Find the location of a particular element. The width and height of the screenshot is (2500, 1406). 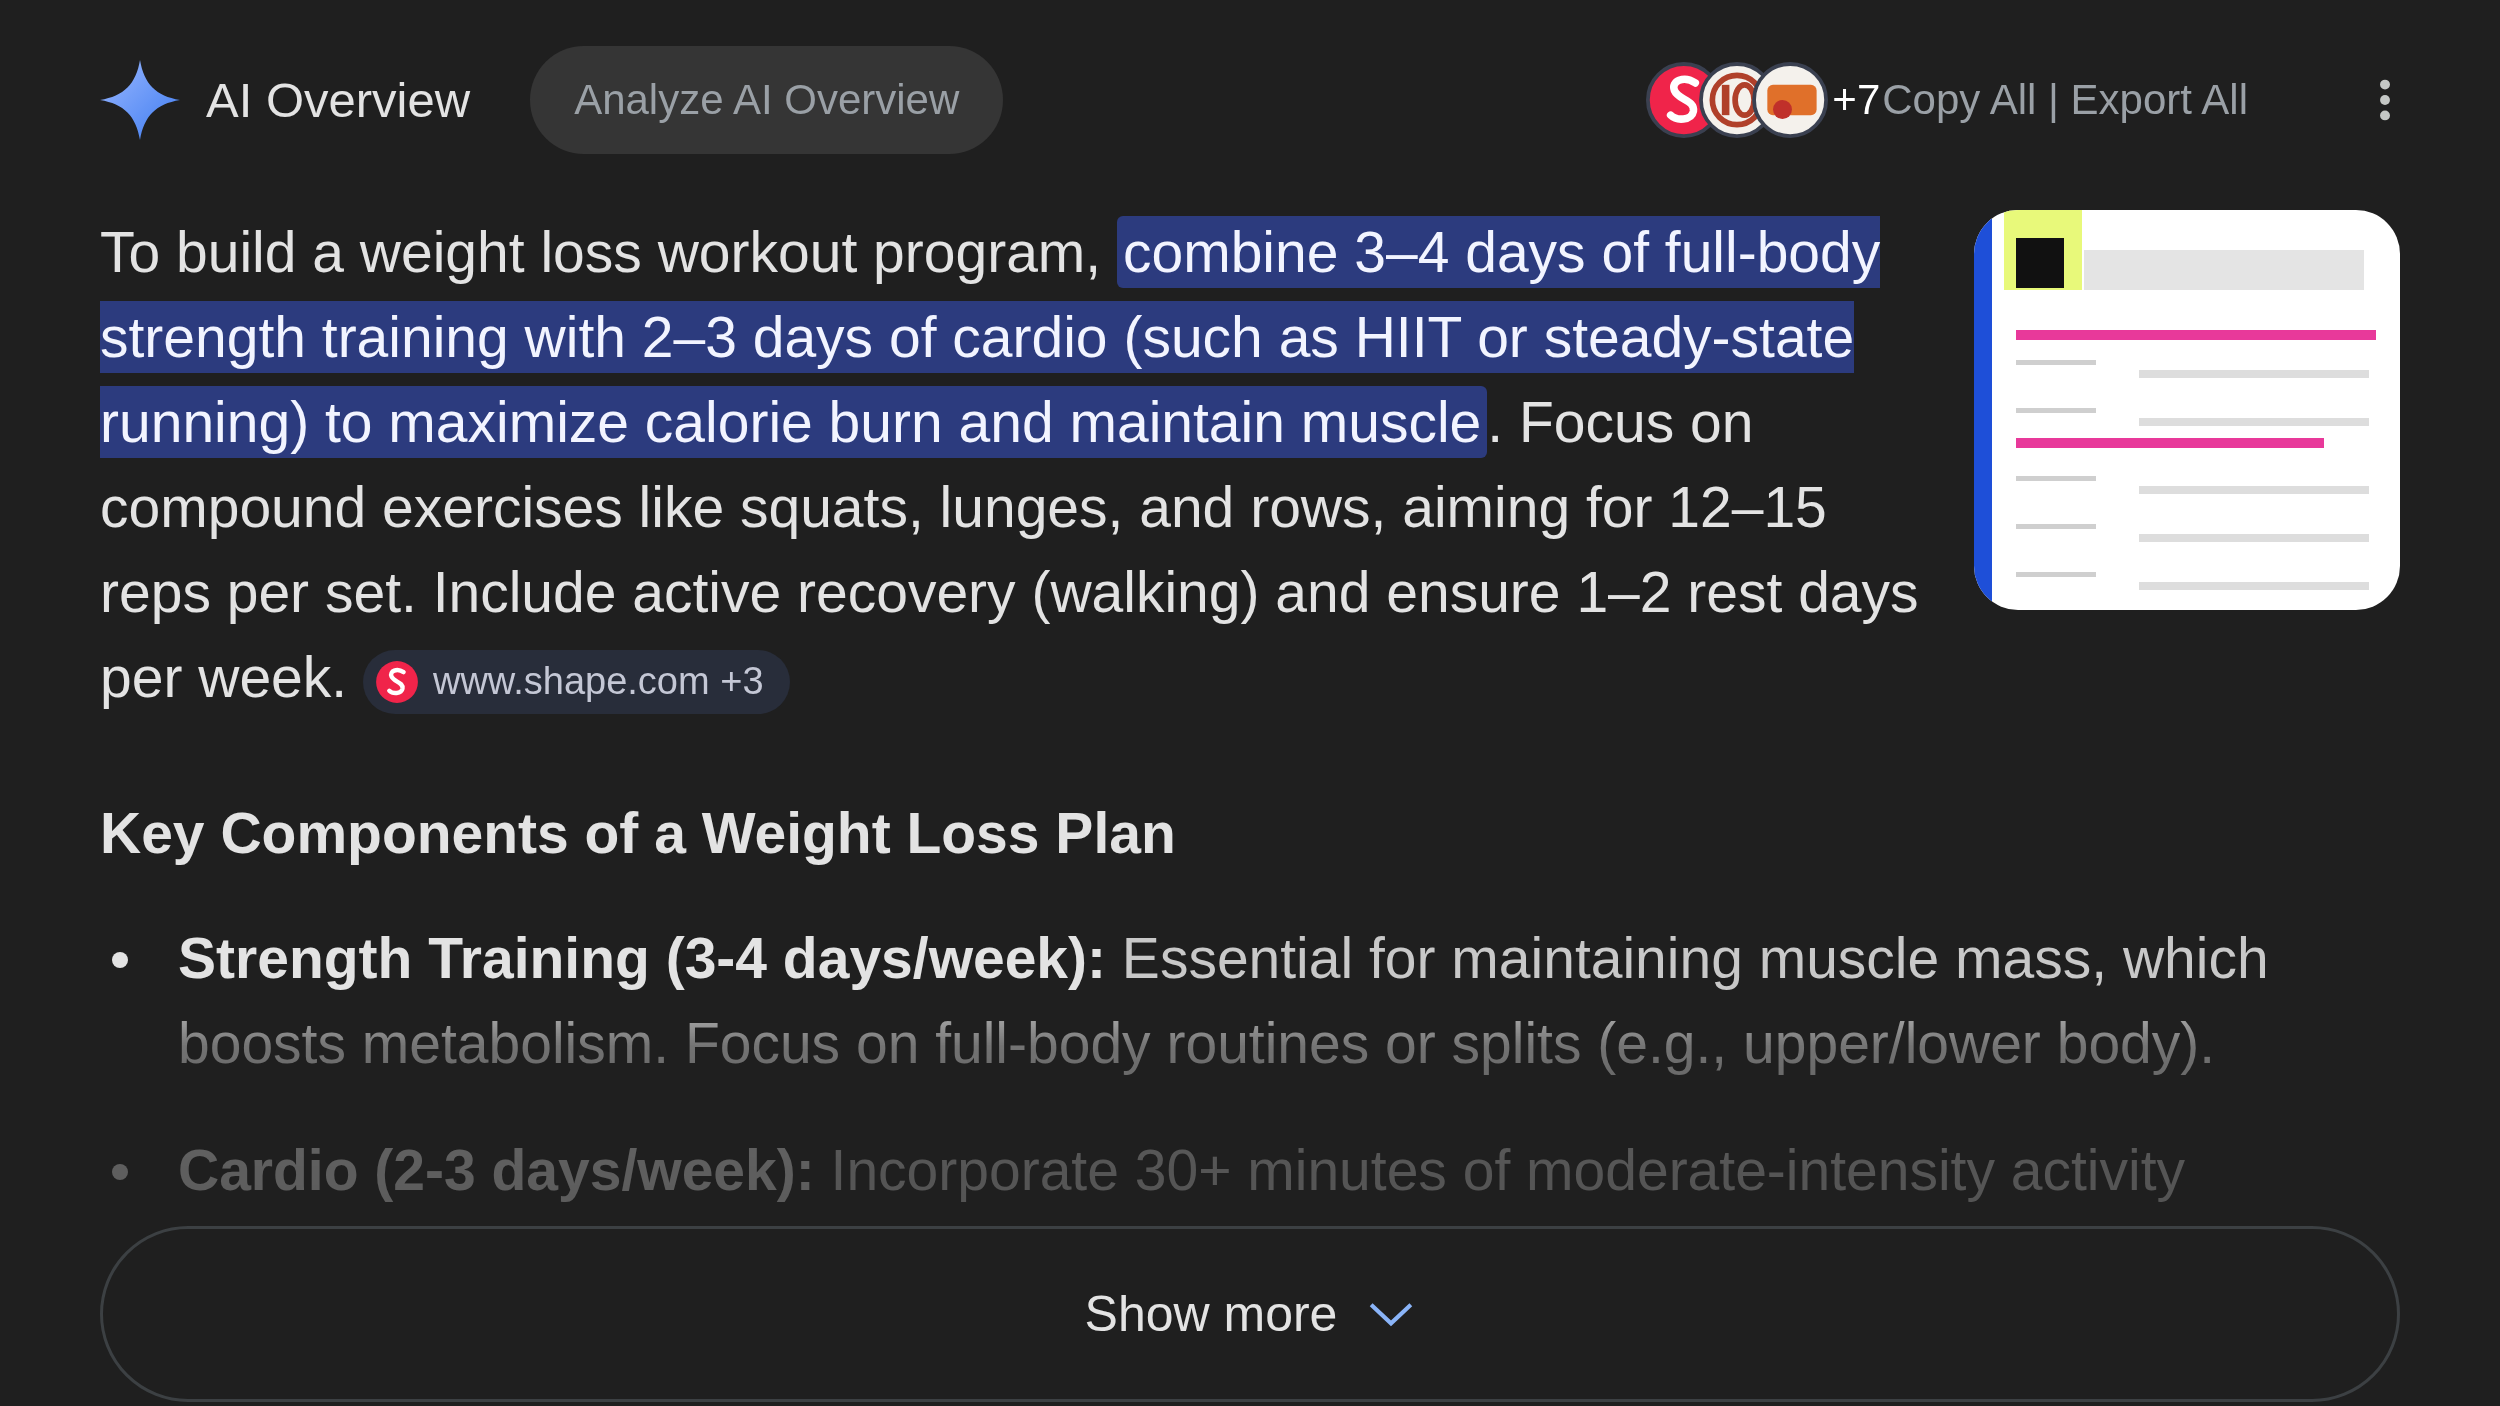

analyze-button: Analyze AI Overview is located at coordinates (767, 100).